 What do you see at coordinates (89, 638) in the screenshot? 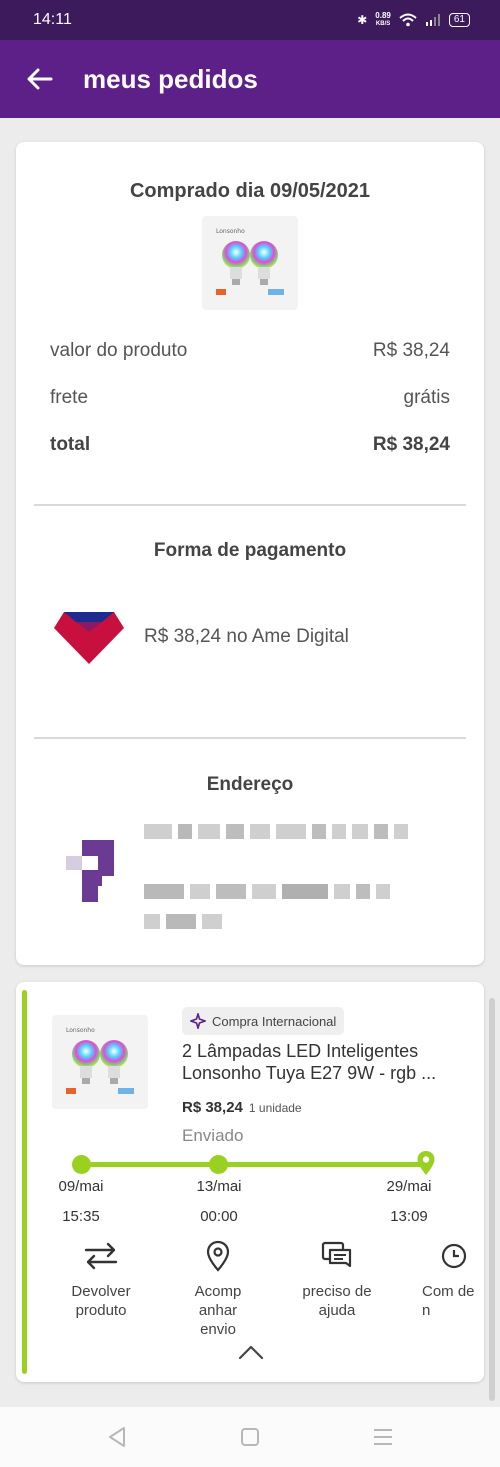
I see `ame-digital-logo` at bounding box center [89, 638].